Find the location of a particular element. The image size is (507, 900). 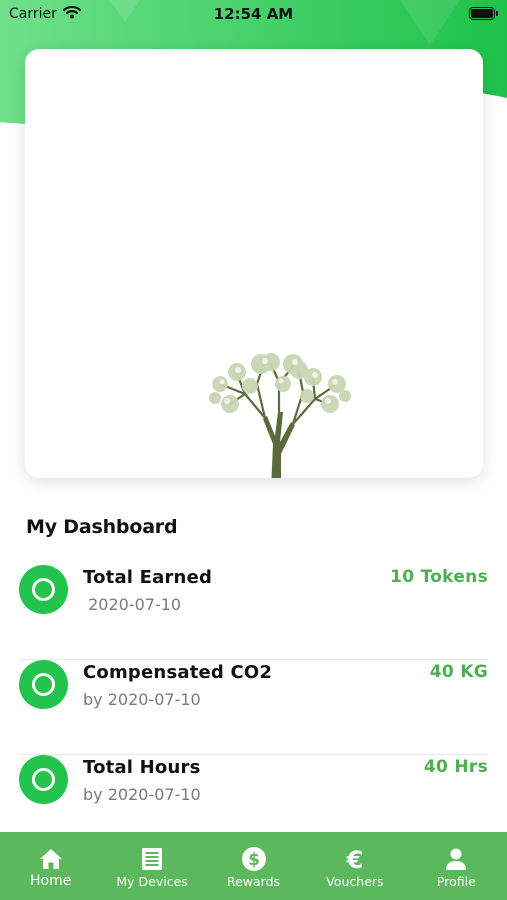

tab-vouchers: € Vouchers is located at coordinates (354, 866).